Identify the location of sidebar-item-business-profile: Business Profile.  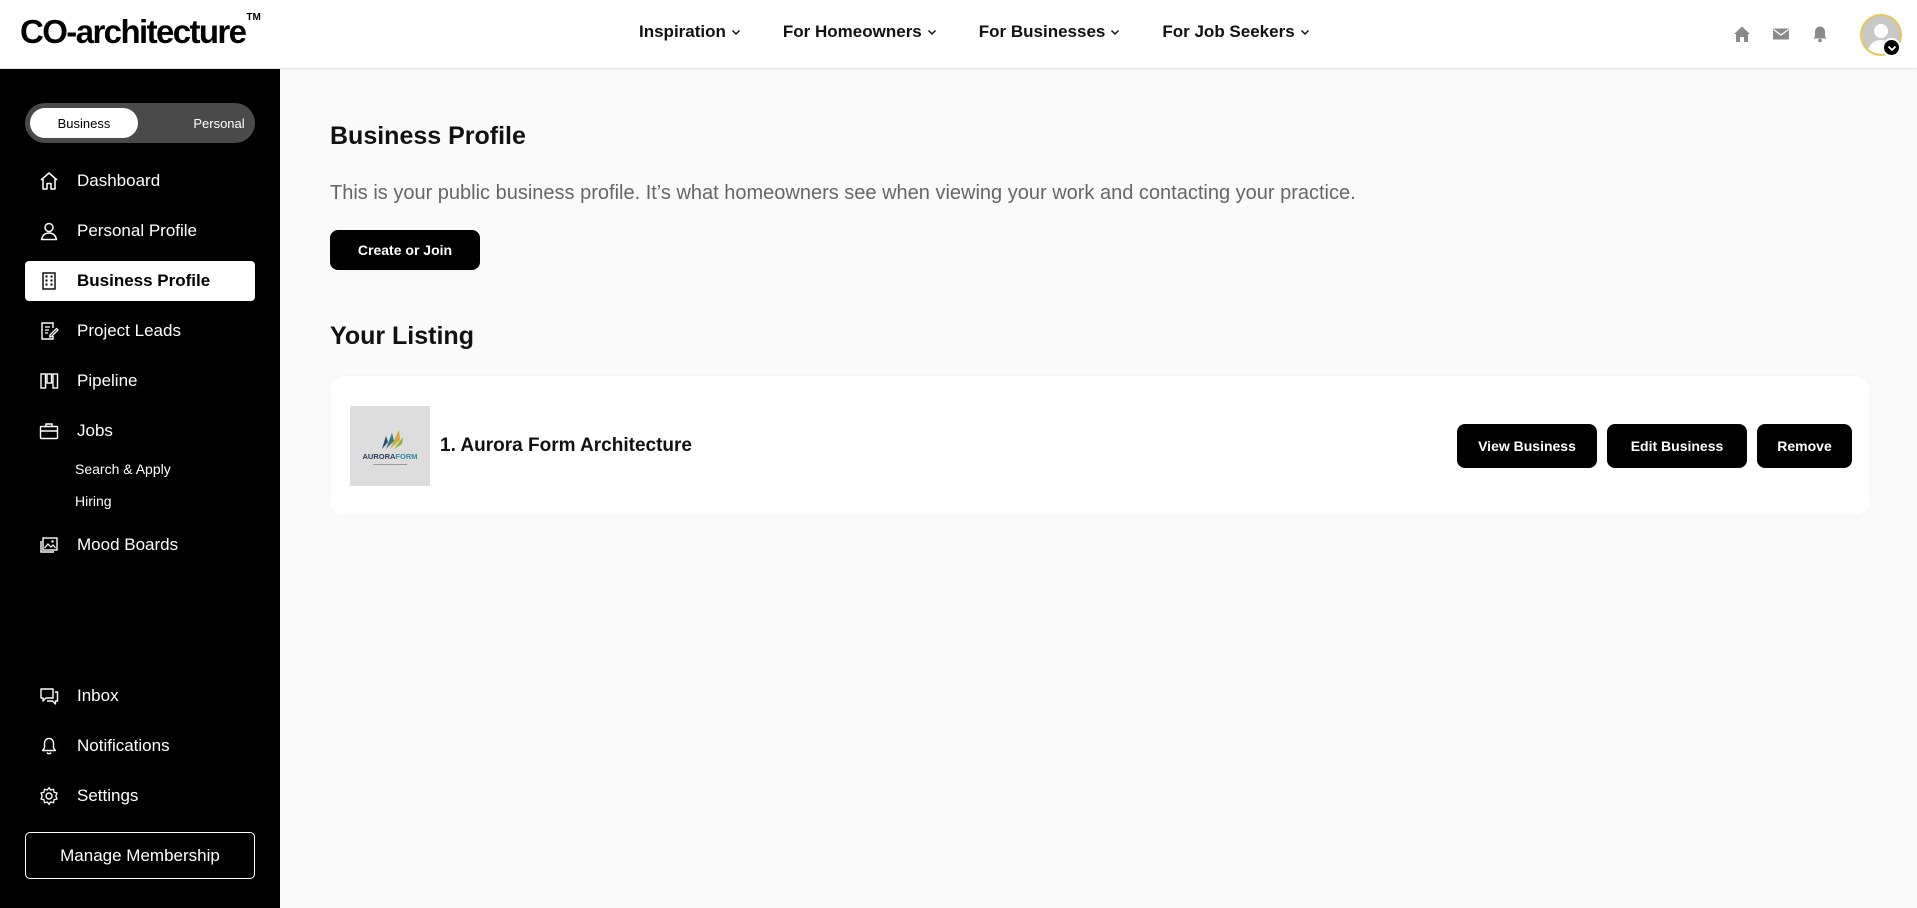
(140, 281).